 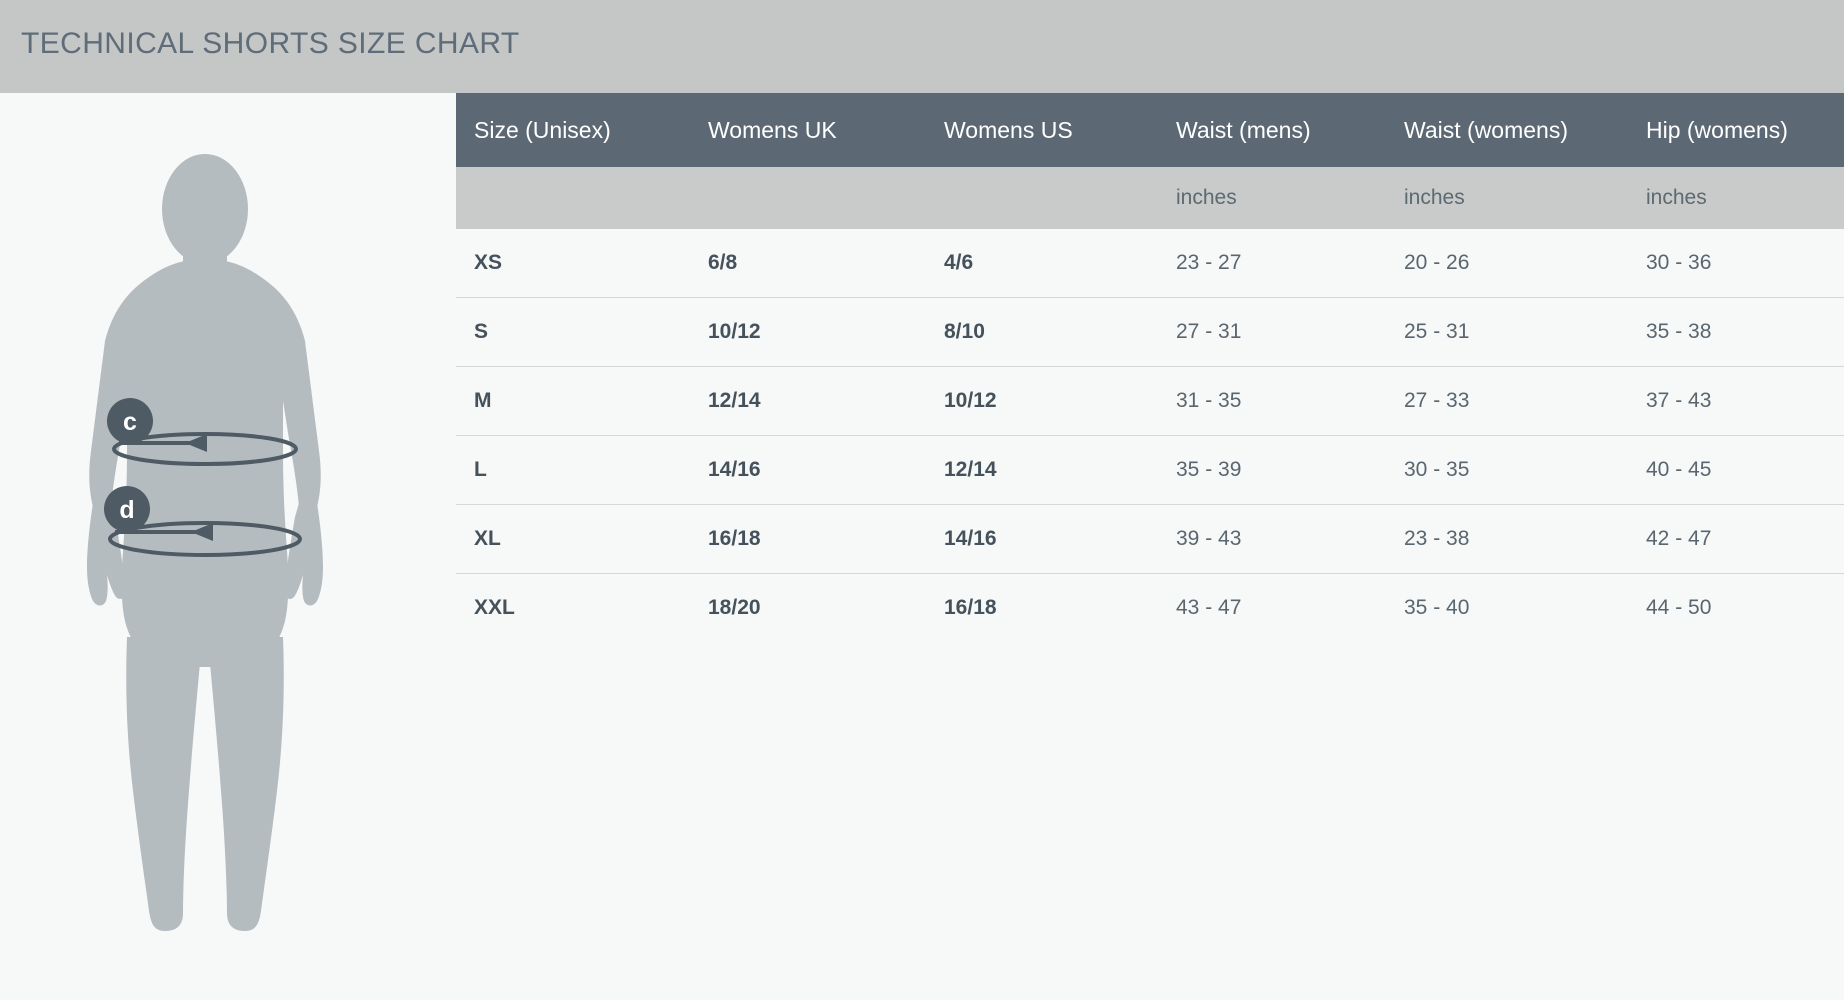 What do you see at coordinates (808, 539) in the screenshot?
I see `cell-womens-uk: 16/18` at bounding box center [808, 539].